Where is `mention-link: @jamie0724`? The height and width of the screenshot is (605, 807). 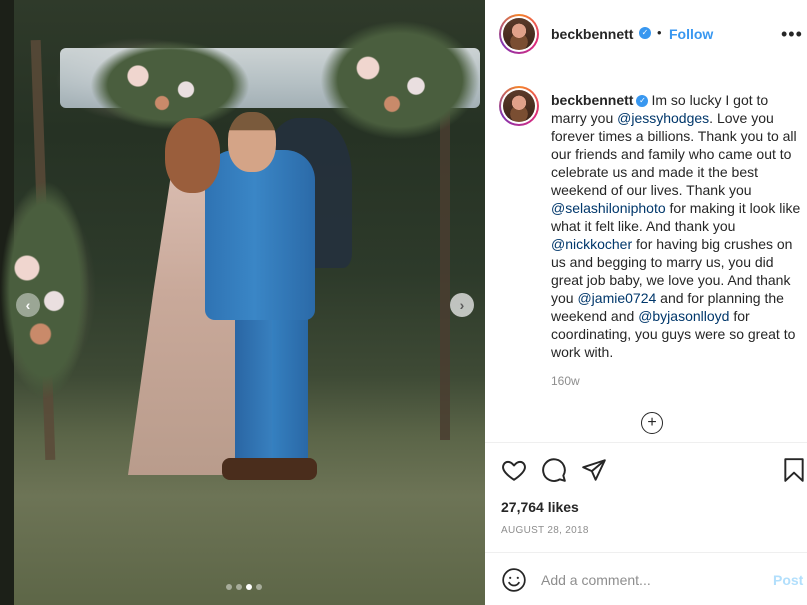 mention-link: @jamie0724 is located at coordinates (616, 298).